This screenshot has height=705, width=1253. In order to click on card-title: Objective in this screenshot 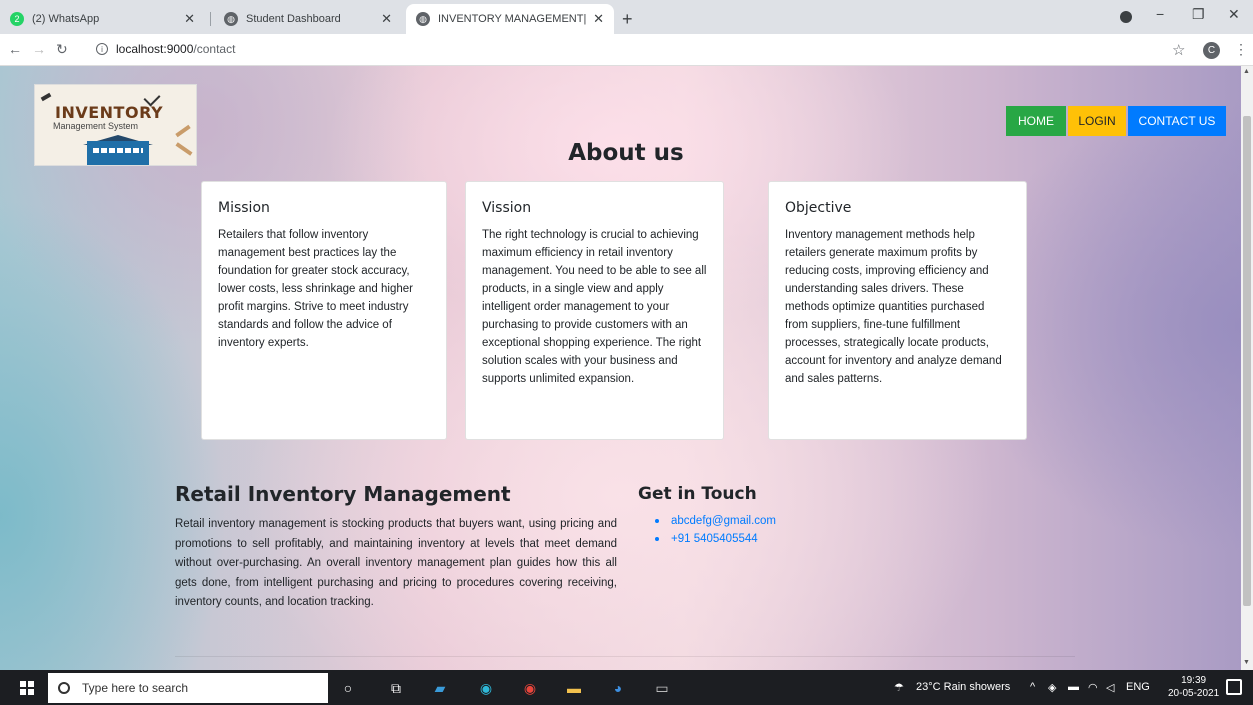, I will do `click(818, 208)`.